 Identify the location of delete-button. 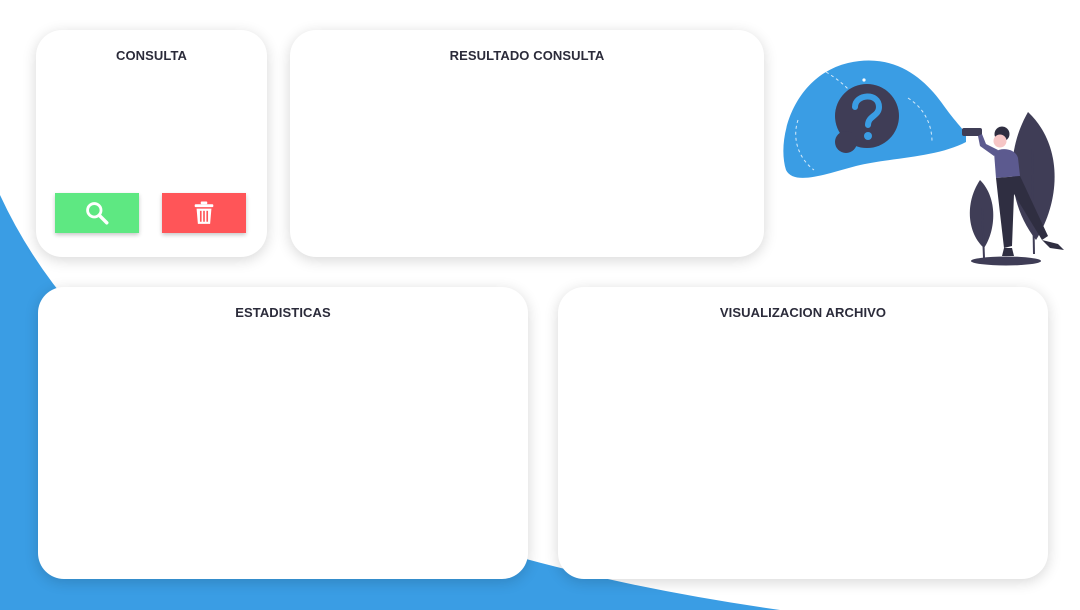
(204, 213).